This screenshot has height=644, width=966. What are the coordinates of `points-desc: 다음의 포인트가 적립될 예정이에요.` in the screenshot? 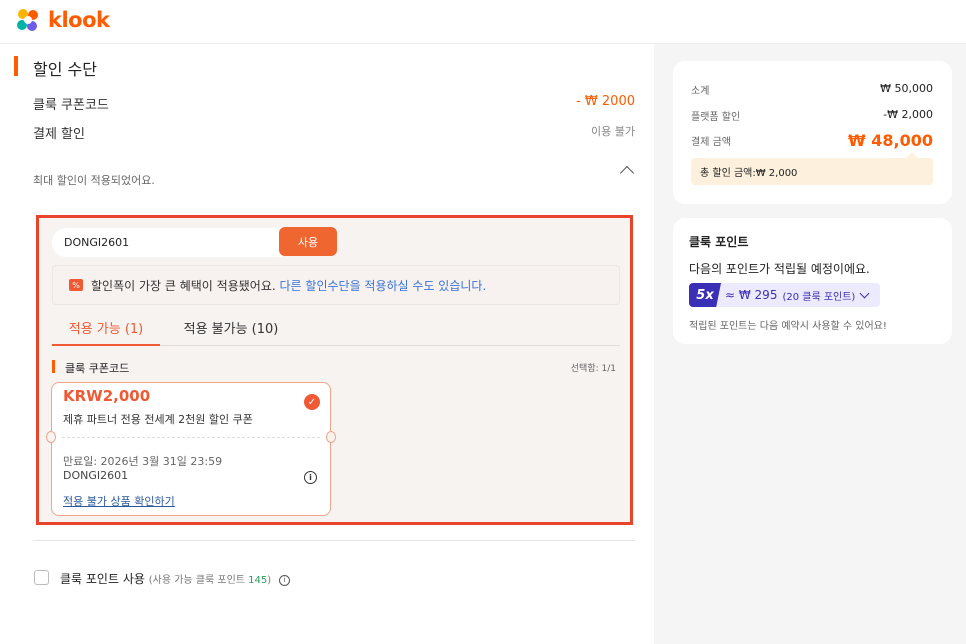 It's located at (779, 269).